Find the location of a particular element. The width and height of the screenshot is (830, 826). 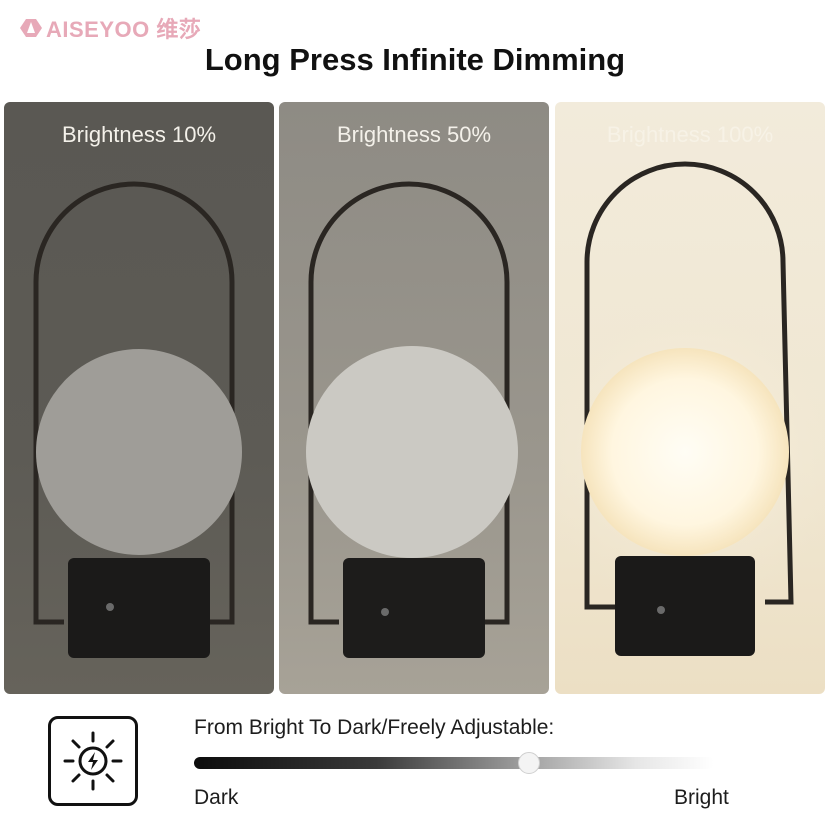

logo-mark-icon is located at coordinates (31, 28).